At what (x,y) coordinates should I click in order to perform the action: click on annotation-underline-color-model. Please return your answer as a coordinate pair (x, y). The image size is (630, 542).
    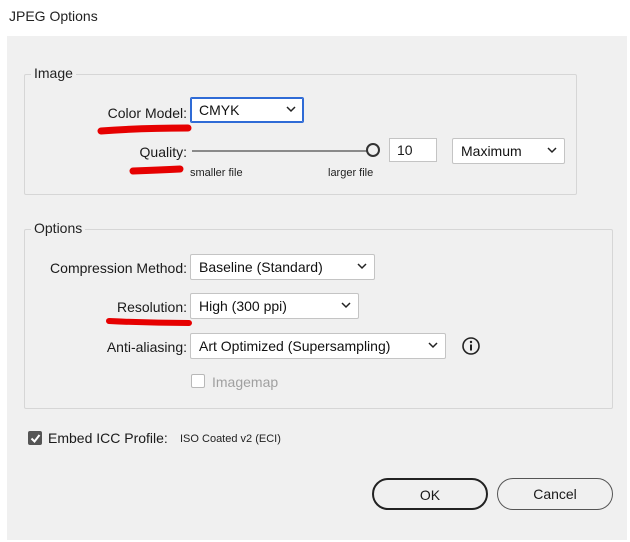
    Looking at the image, I should click on (144, 129).